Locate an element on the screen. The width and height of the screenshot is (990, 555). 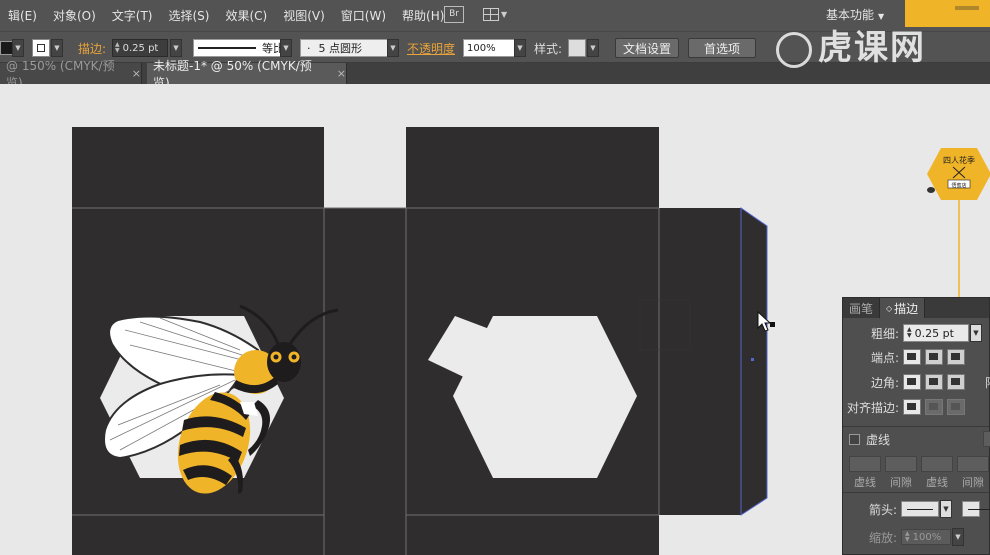
stroke-weight-value: 0.25 pt is located at coordinates (140, 48).